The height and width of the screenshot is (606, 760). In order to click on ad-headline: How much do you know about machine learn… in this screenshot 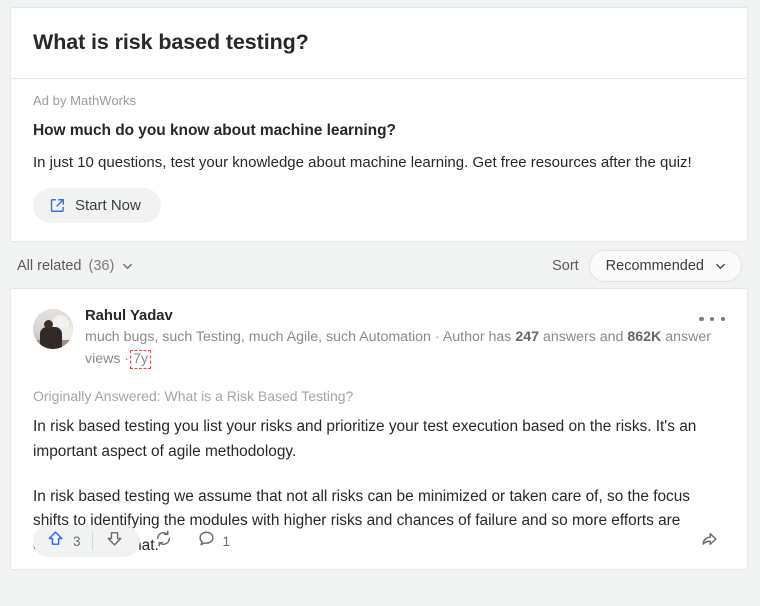, I will do `click(214, 130)`.